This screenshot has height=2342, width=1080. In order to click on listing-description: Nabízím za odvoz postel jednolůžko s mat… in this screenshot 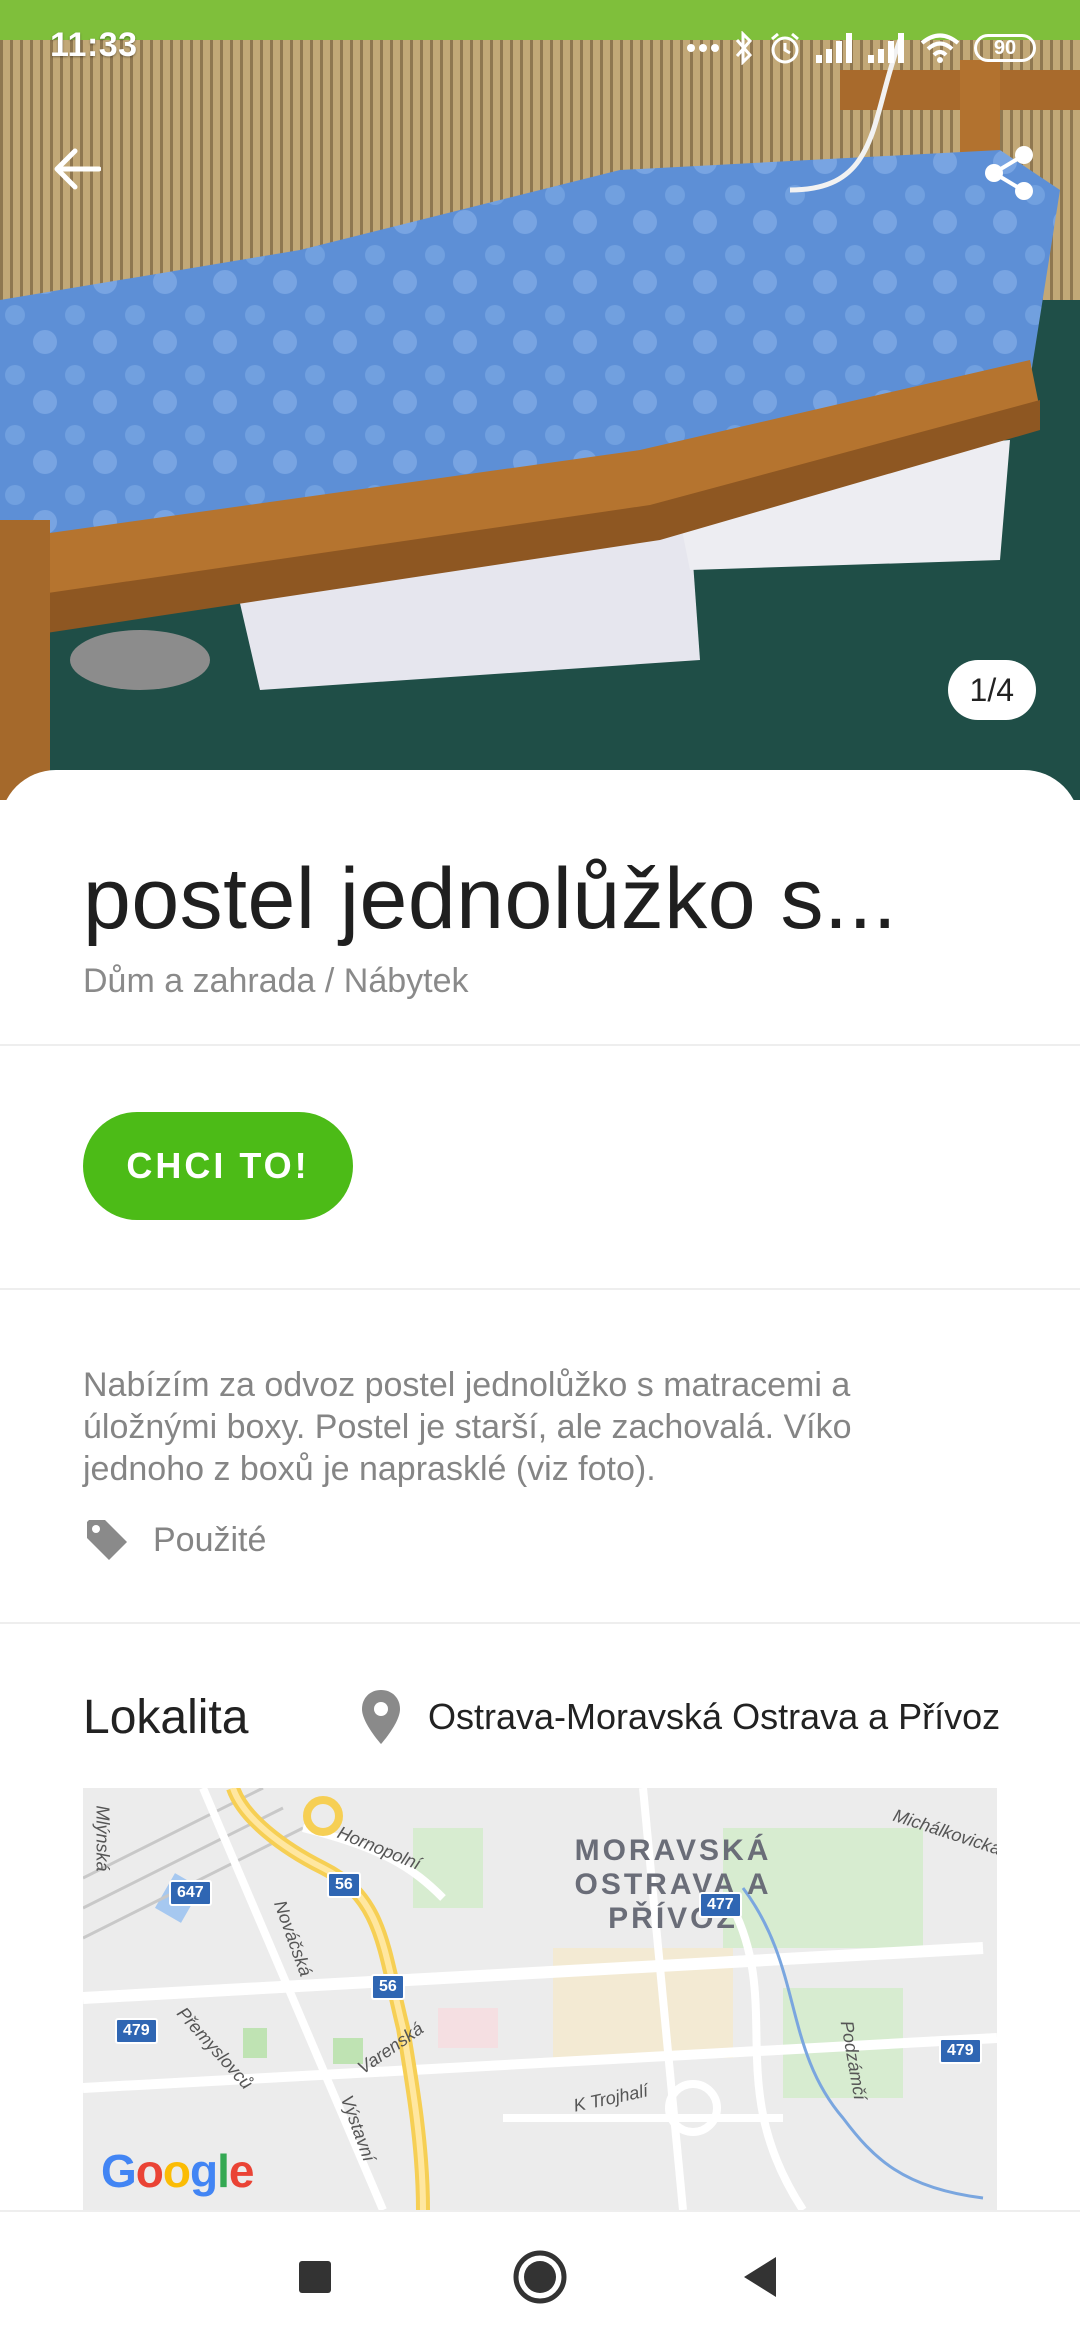, I will do `click(467, 1427)`.